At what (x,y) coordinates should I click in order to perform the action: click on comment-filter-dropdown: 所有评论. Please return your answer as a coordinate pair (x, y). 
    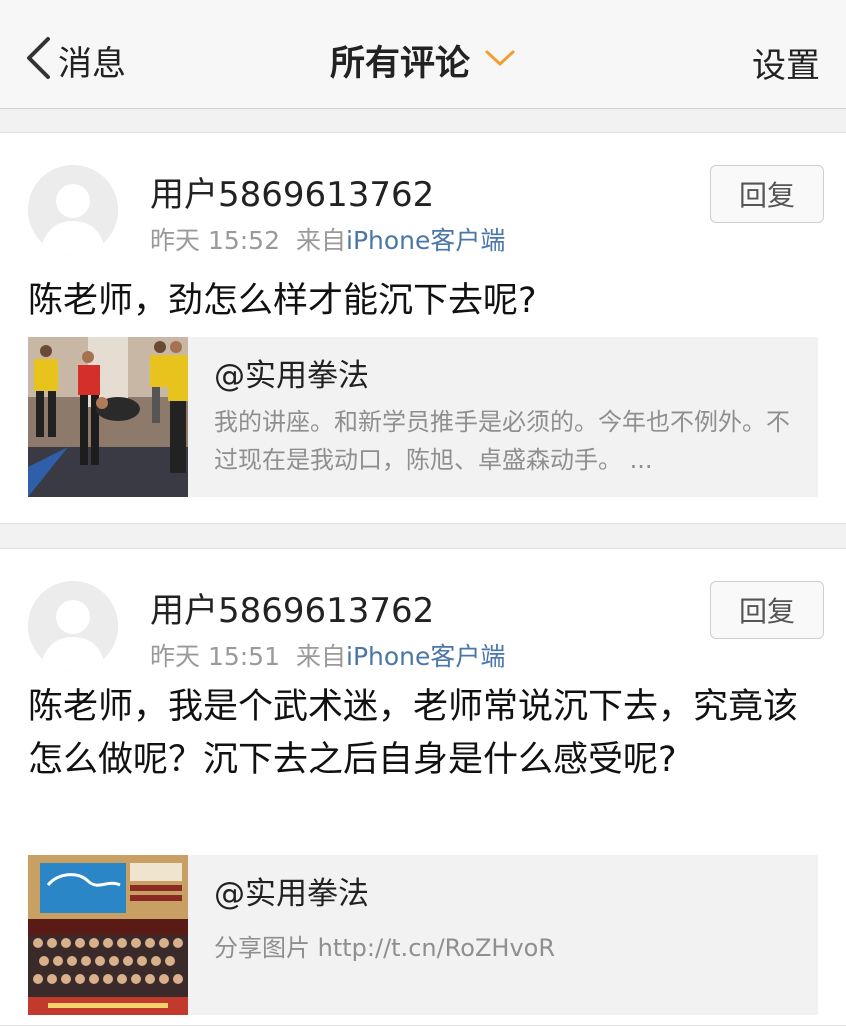
    Looking at the image, I should click on (423, 60).